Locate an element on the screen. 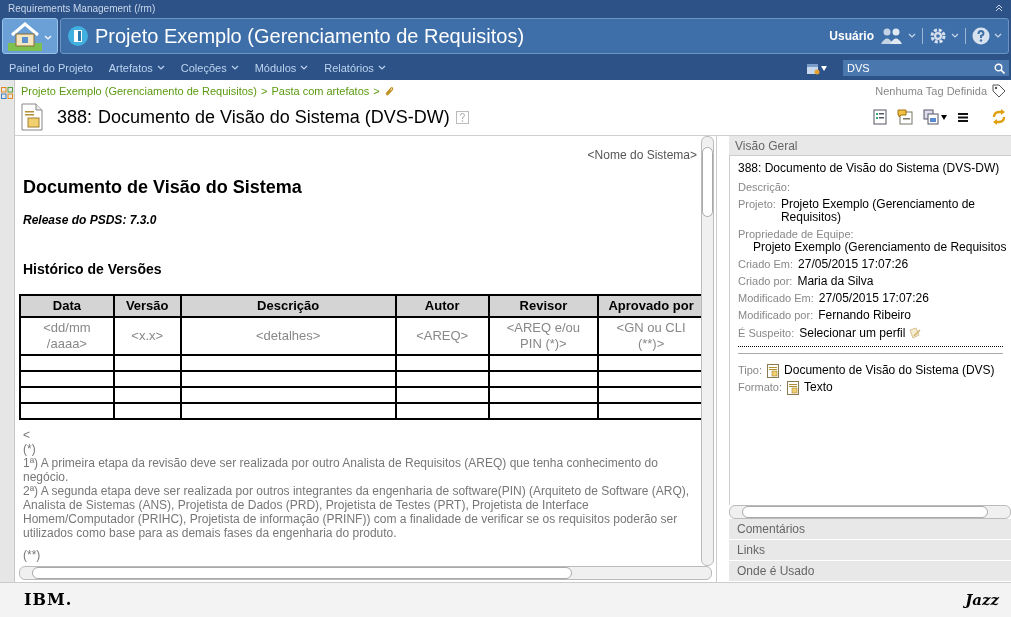 The image size is (1011, 617). project-title: Projeto Exemplo (Gerenciamento de Requisitos) is located at coordinates (310, 36).